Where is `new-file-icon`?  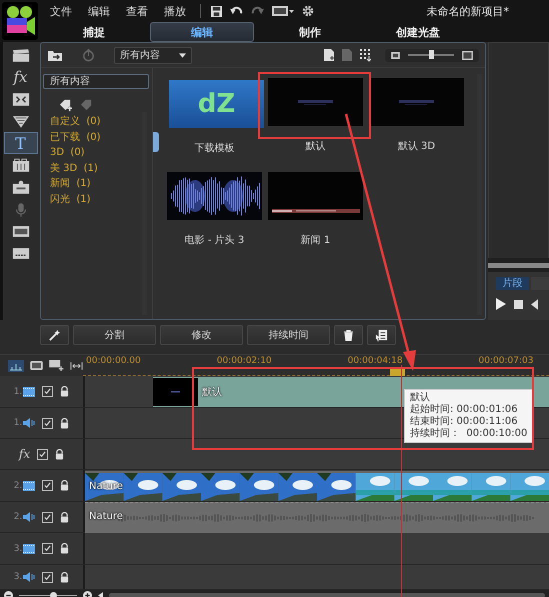
new-file-icon is located at coordinates (329, 55).